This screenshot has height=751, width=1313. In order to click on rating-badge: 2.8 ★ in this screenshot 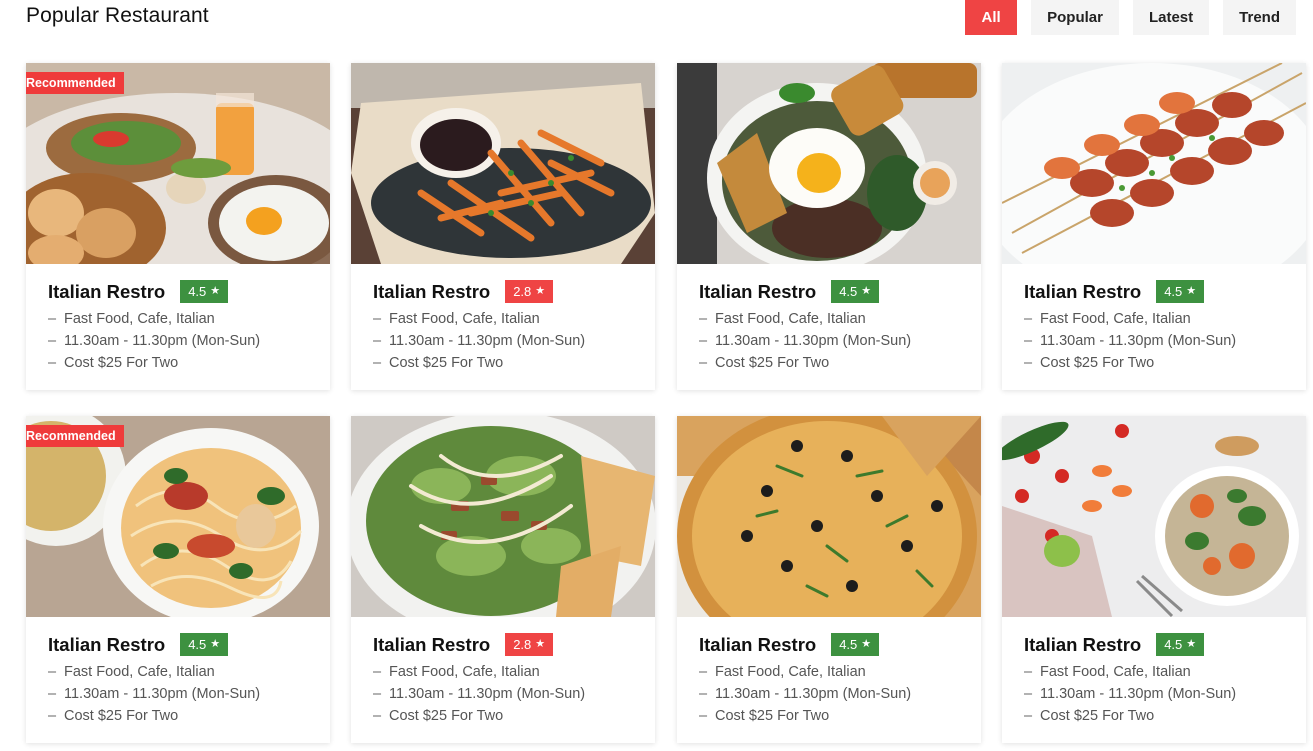, I will do `click(529, 644)`.